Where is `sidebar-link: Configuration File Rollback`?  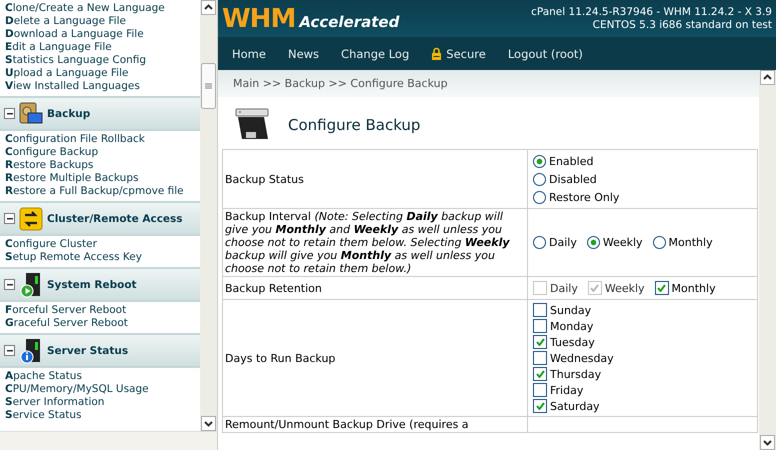 sidebar-link: Configuration File Rollback is located at coordinates (102, 139).